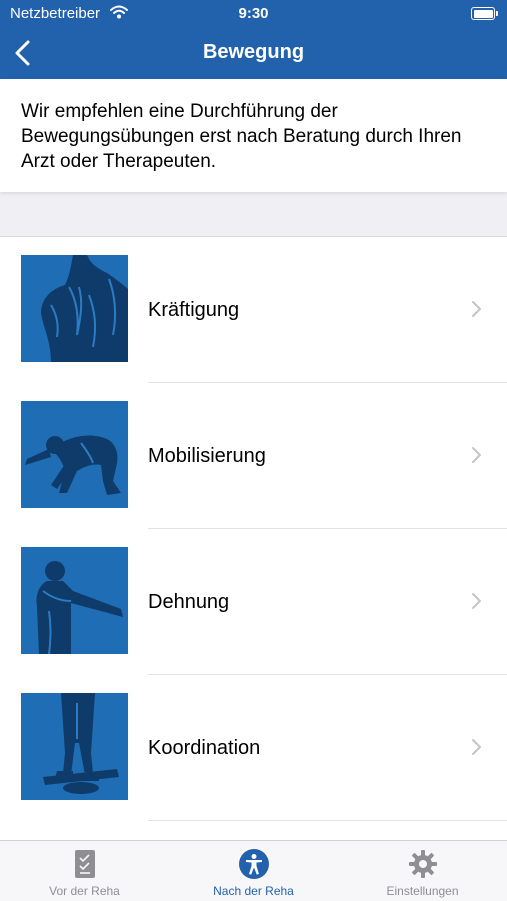  What do you see at coordinates (422, 891) in the screenshot?
I see `tab-label: Einstellungen` at bounding box center [422, 891].